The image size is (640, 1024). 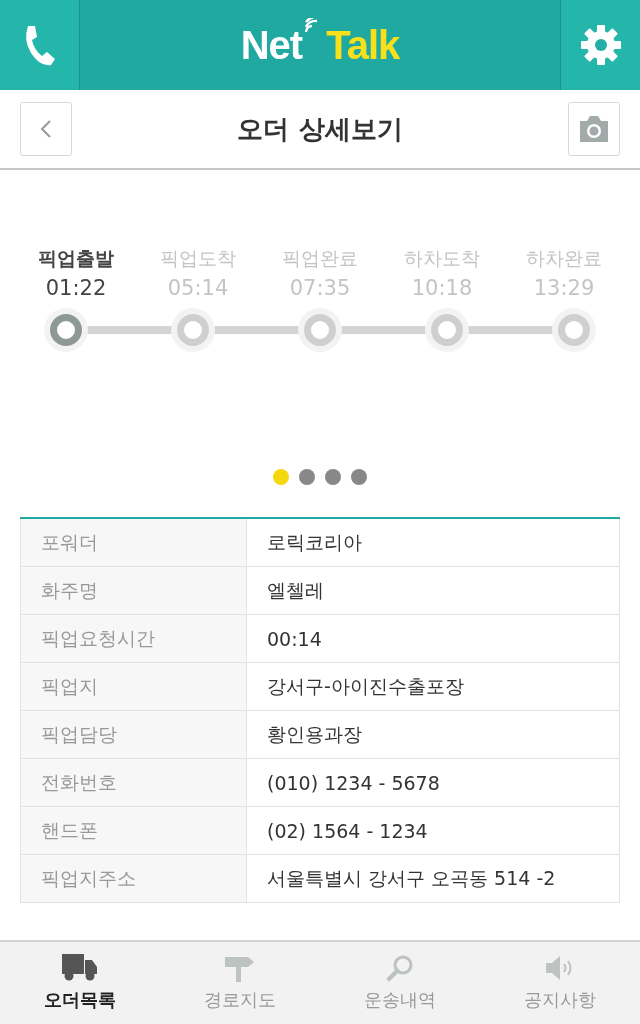 I want to click on step-label: 픽업완료, so click(x=320, y=258).